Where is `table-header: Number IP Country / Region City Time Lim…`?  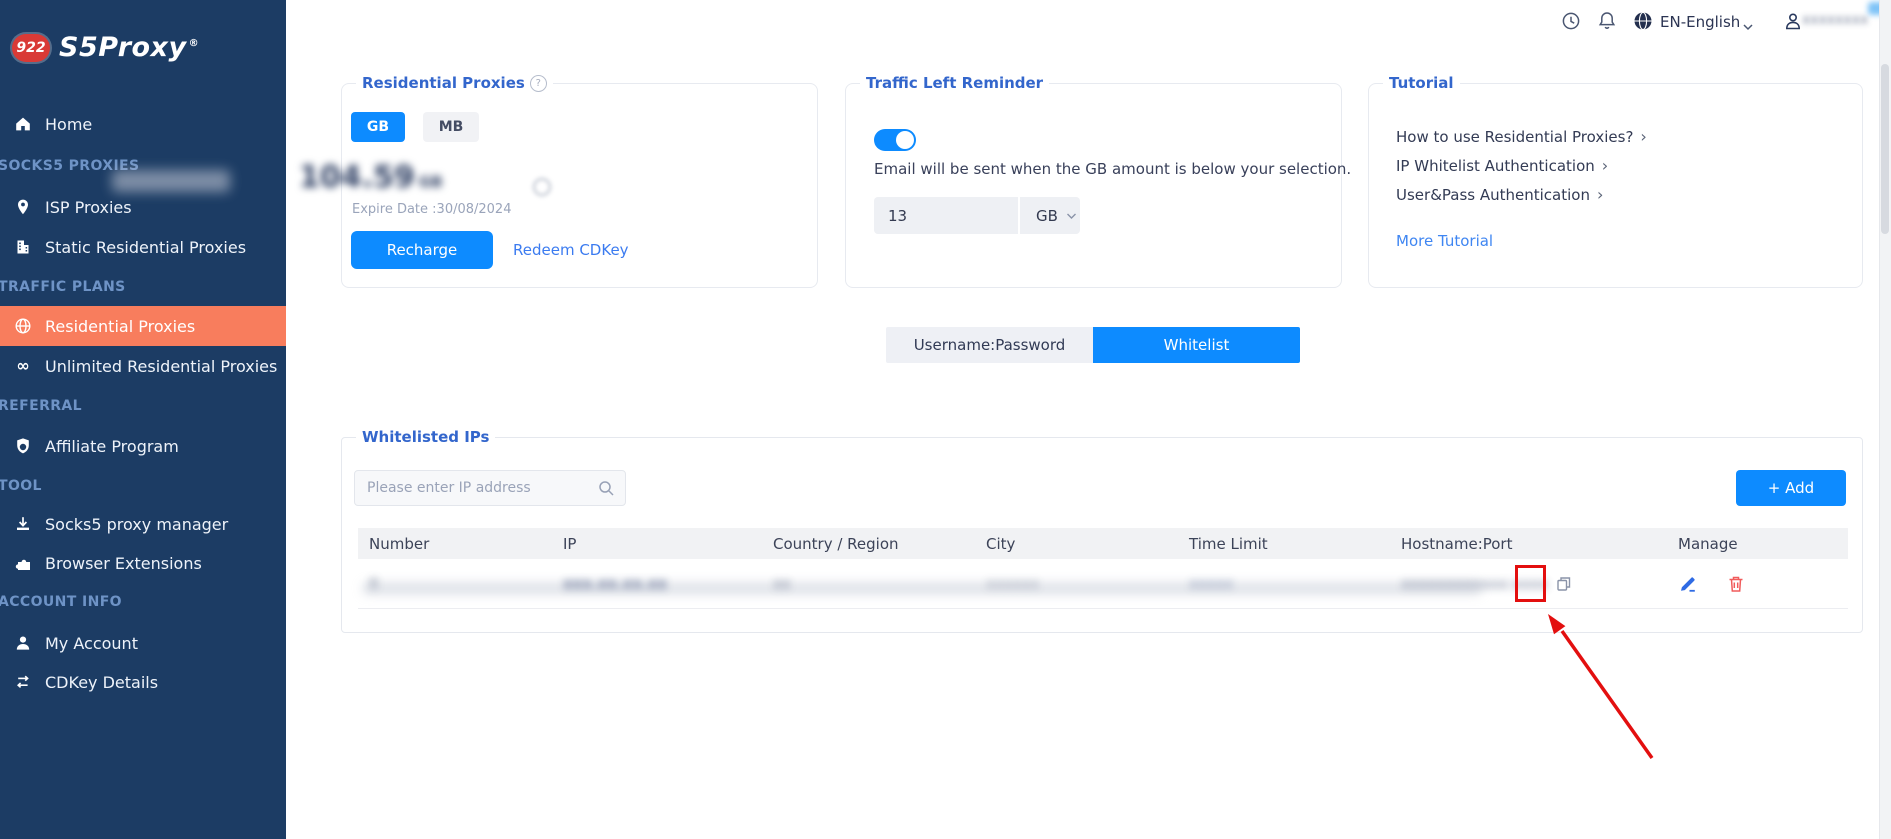
table-header: Number IP Country / Region City Time Lim… is located at coordinates (1103, 543).